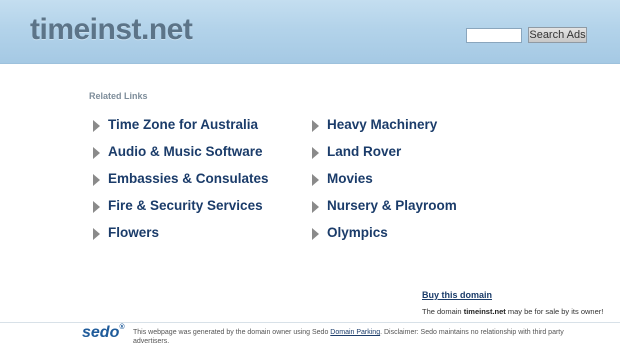 Image resolution: width=620 pixels, height=346 pixels. I want to click on related-link: Heavy Machinery, so click(384, 124).